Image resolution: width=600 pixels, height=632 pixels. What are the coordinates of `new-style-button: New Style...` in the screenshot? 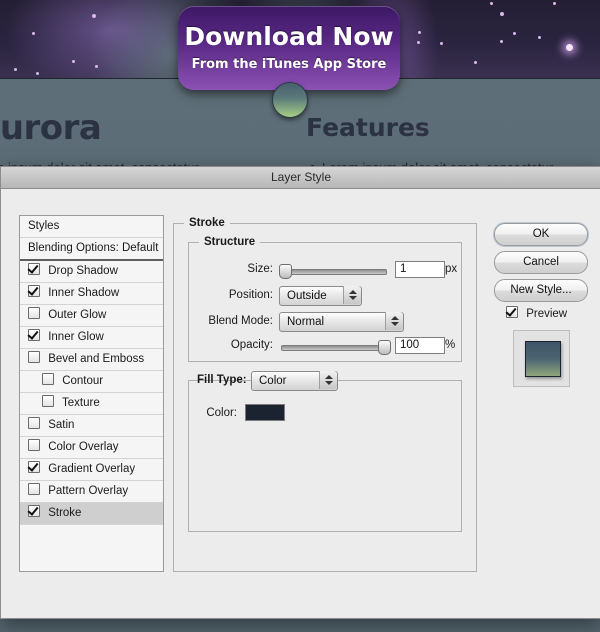 It's located at (541, 290).